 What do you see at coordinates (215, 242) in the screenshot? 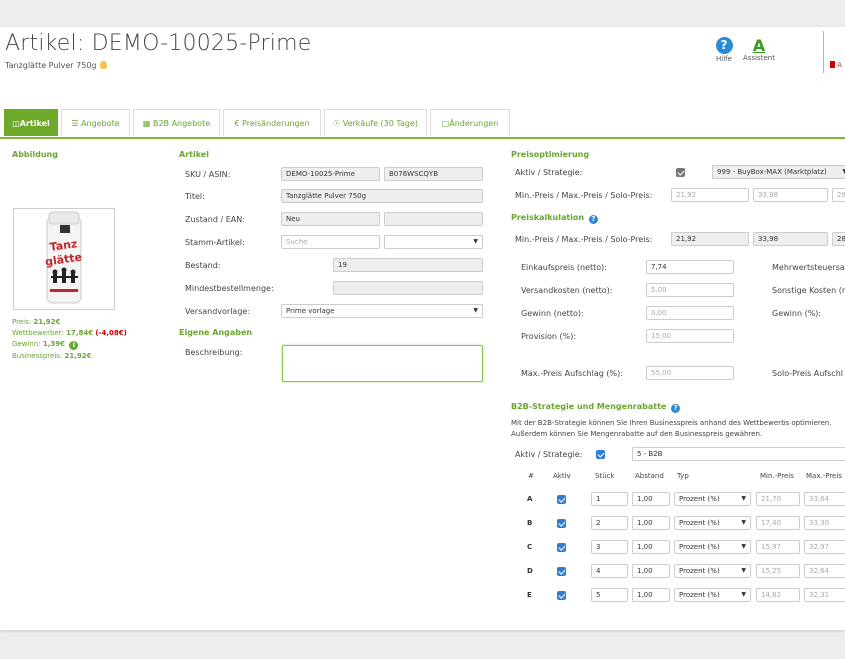
I see `master-label: Stamm-Artikel:` at bounding box center [215, 242].